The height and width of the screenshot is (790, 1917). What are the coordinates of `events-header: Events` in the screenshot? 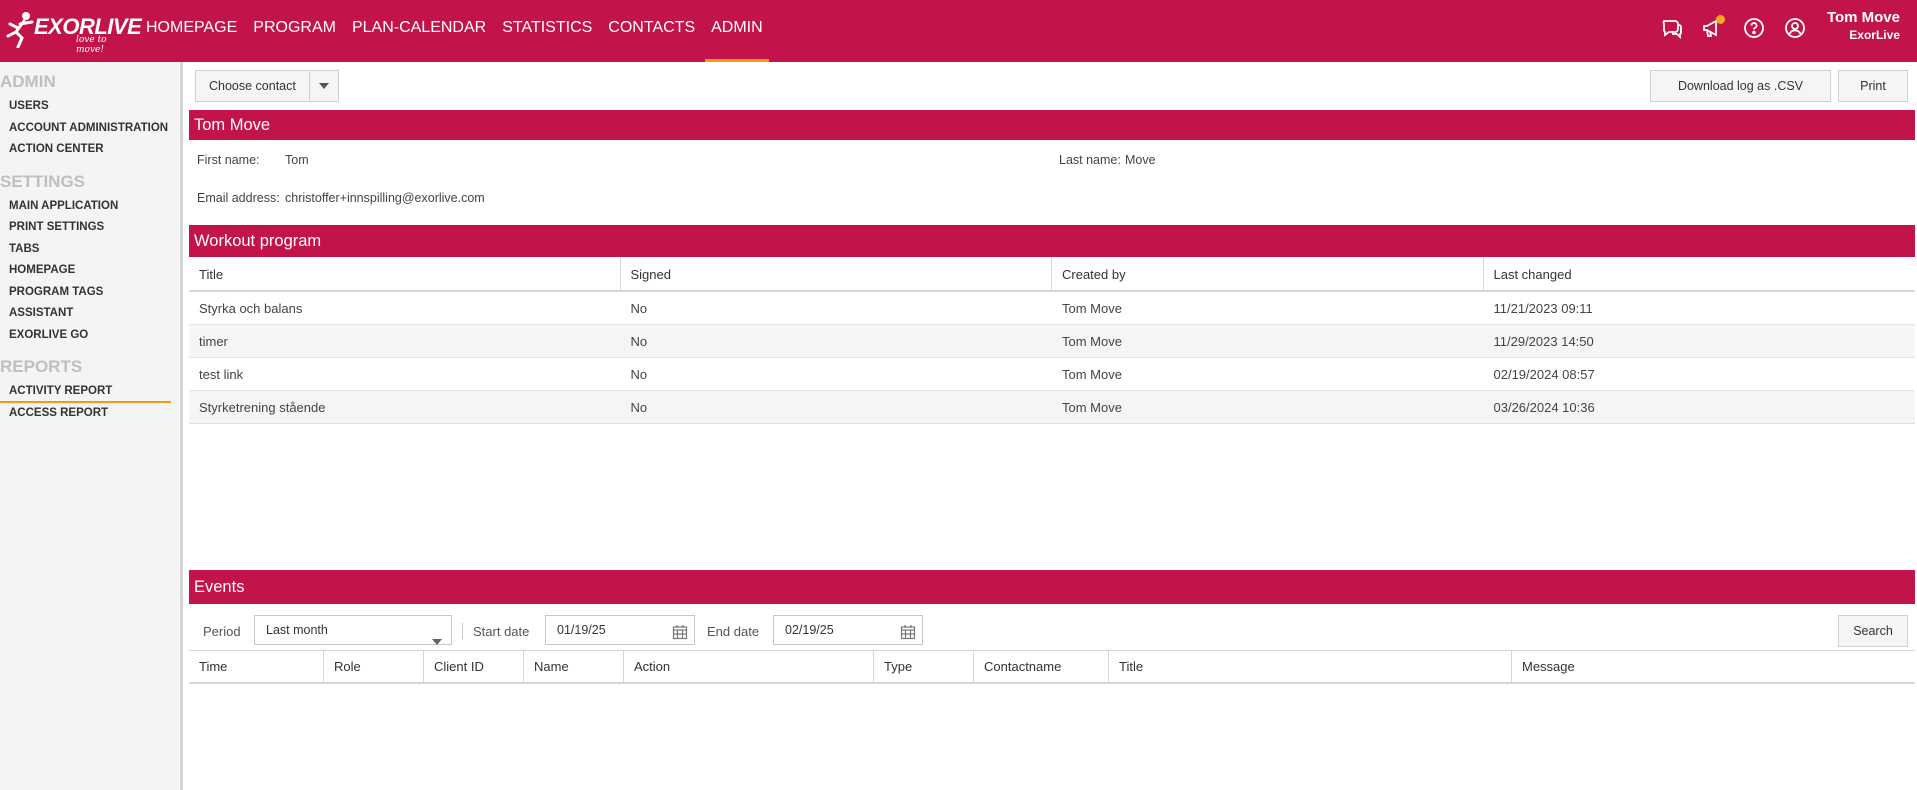 It's located at (1052, 587).